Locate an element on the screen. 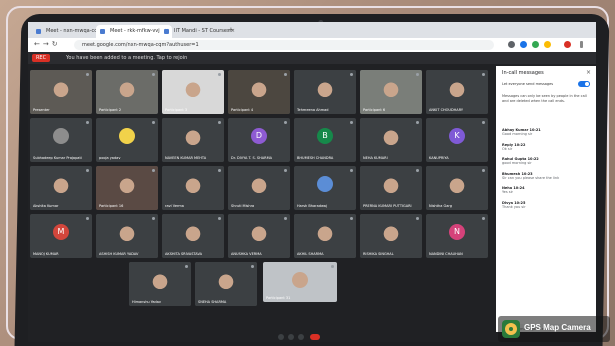 Image resolution: width=615 pixels, height=346 pixels. browser-tab-3: IIT Mandi - ST Courses × is located at coordinates (199, 31).